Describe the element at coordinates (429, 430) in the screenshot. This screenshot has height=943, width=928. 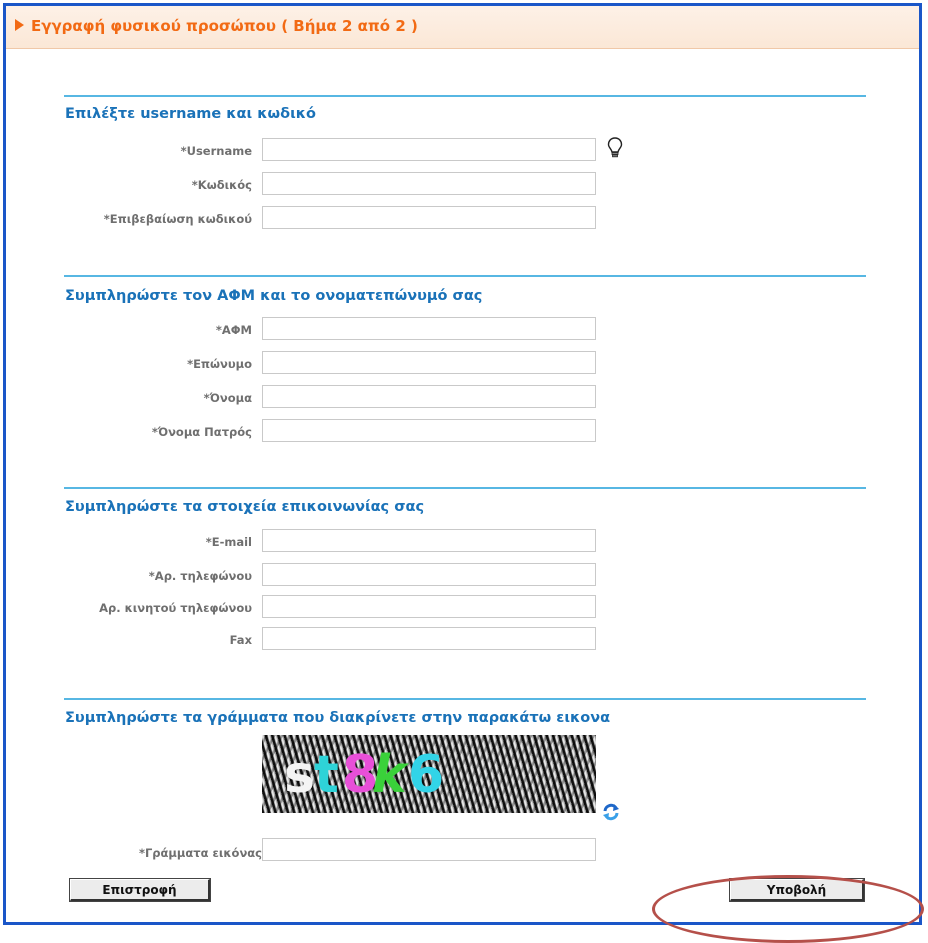
I see `father-name-input` at that location.